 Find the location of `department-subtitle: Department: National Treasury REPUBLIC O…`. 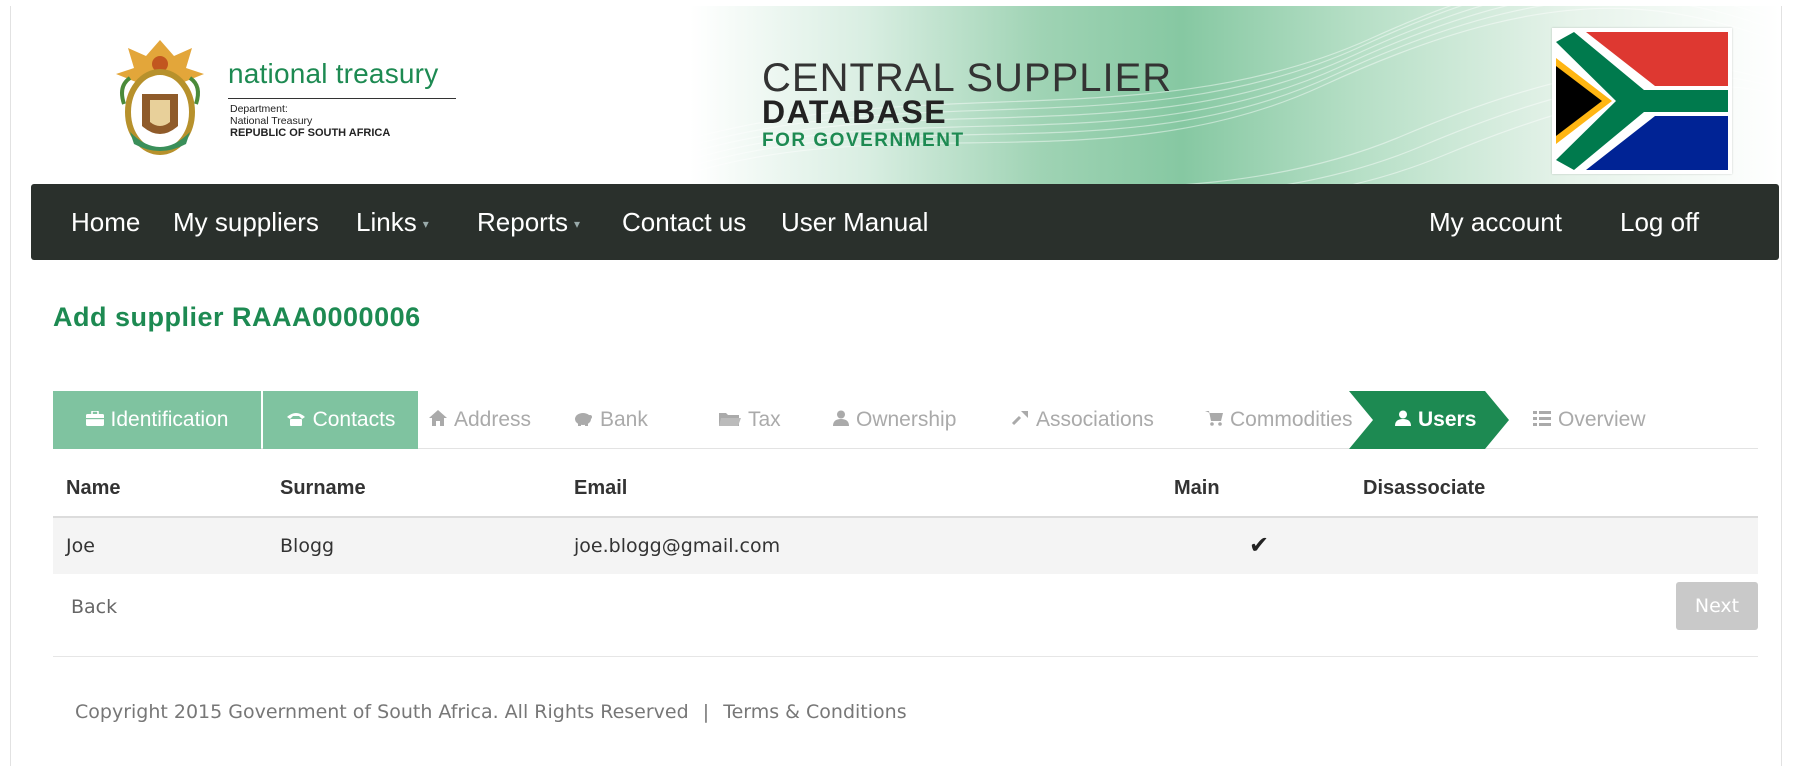

department-subtitle: Department: National Treasury REPUBLIC O… is located at coordinates (310, 121).